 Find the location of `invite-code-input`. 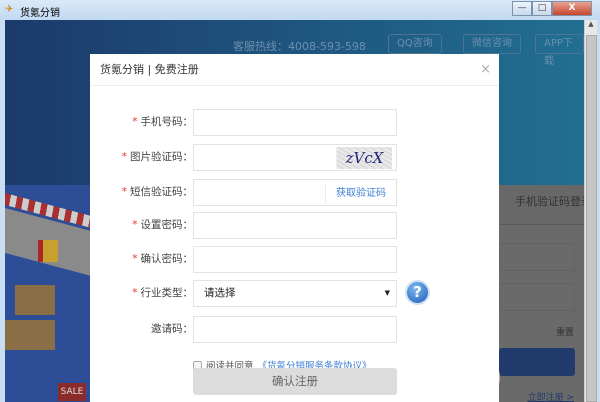

invite-code-input is located at coordinates (295, 329).